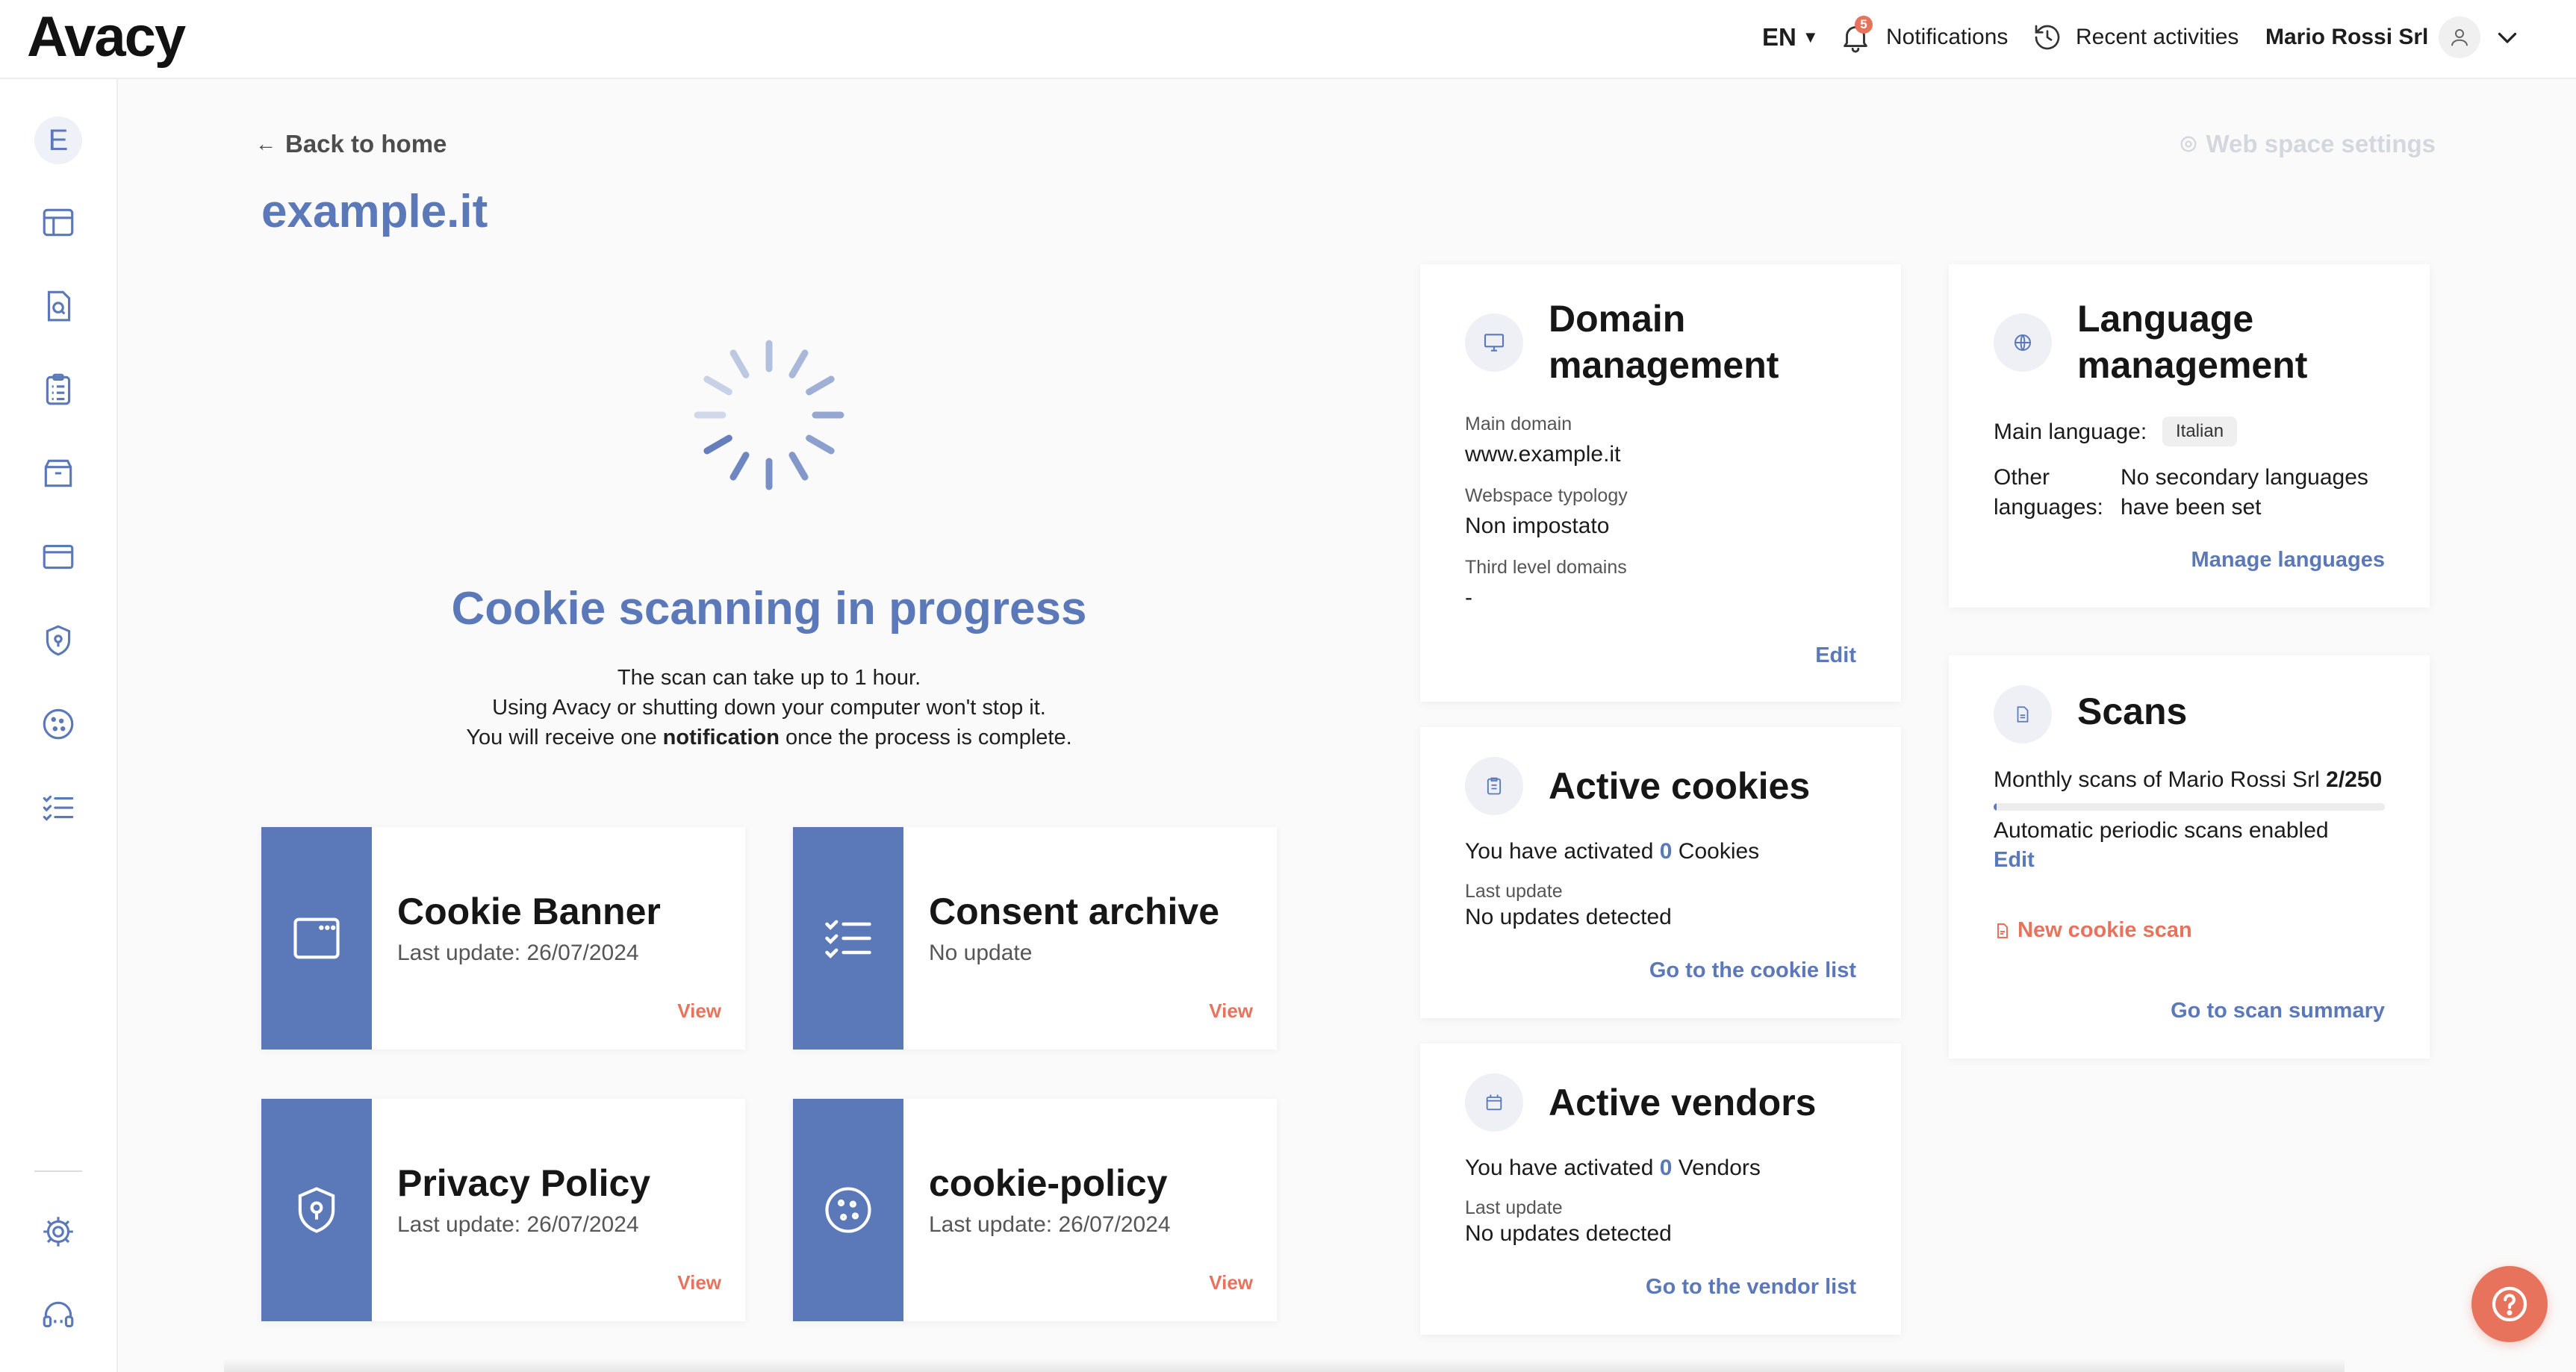 The height and width of the screenshot is (1372, 2576). Describe the element at coordinates (1719, 851) in the screenshot. I see `text: Cookies` at that location.